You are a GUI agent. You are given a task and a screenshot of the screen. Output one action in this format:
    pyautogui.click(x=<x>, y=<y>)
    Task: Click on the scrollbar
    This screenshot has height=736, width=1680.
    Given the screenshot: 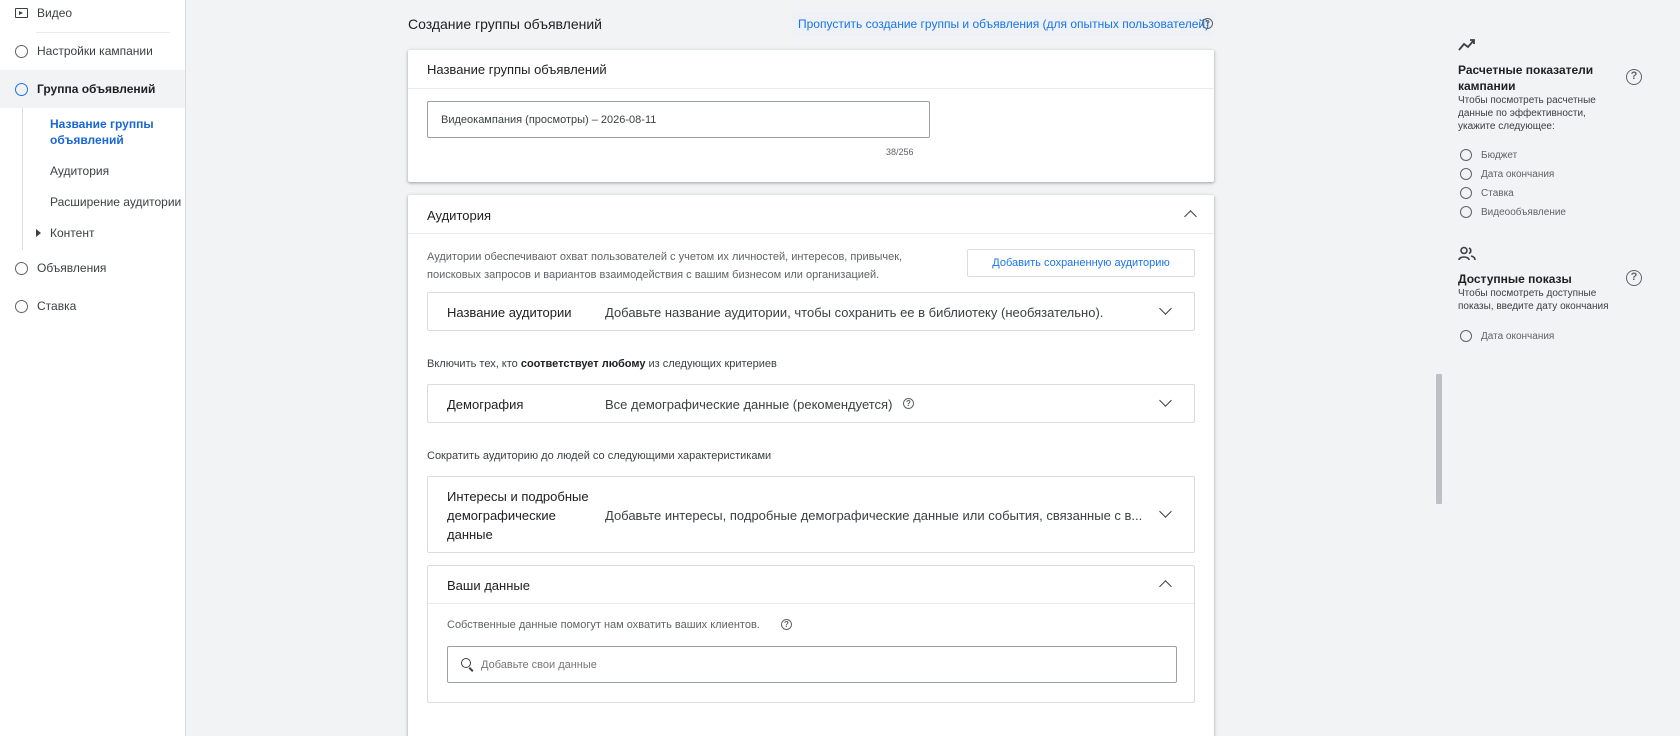 What is the action you would take?
    pyautogui.click(x=1439, y=439)
    